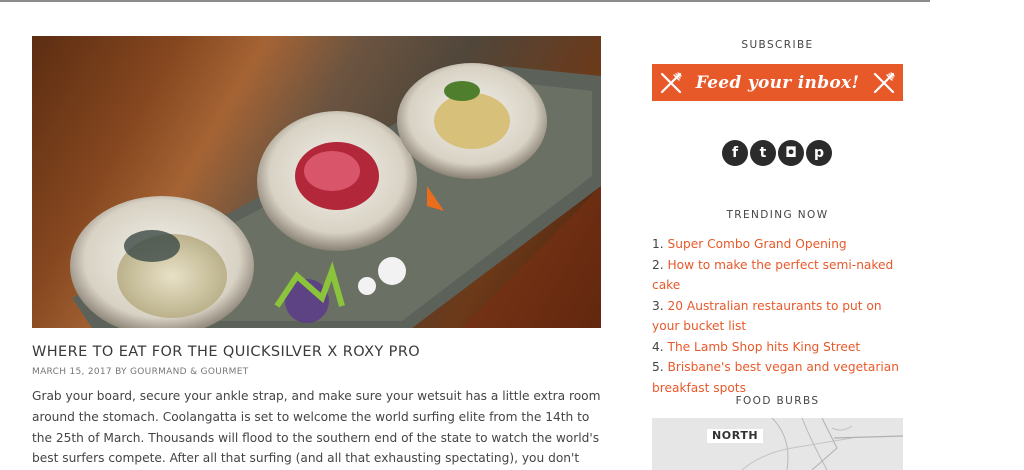 The width and height of the screenshot is (1024, 470). Describe the element at coordinates (735, 436) in the screenshot. I see `map-region-label: NORTH` at that location.